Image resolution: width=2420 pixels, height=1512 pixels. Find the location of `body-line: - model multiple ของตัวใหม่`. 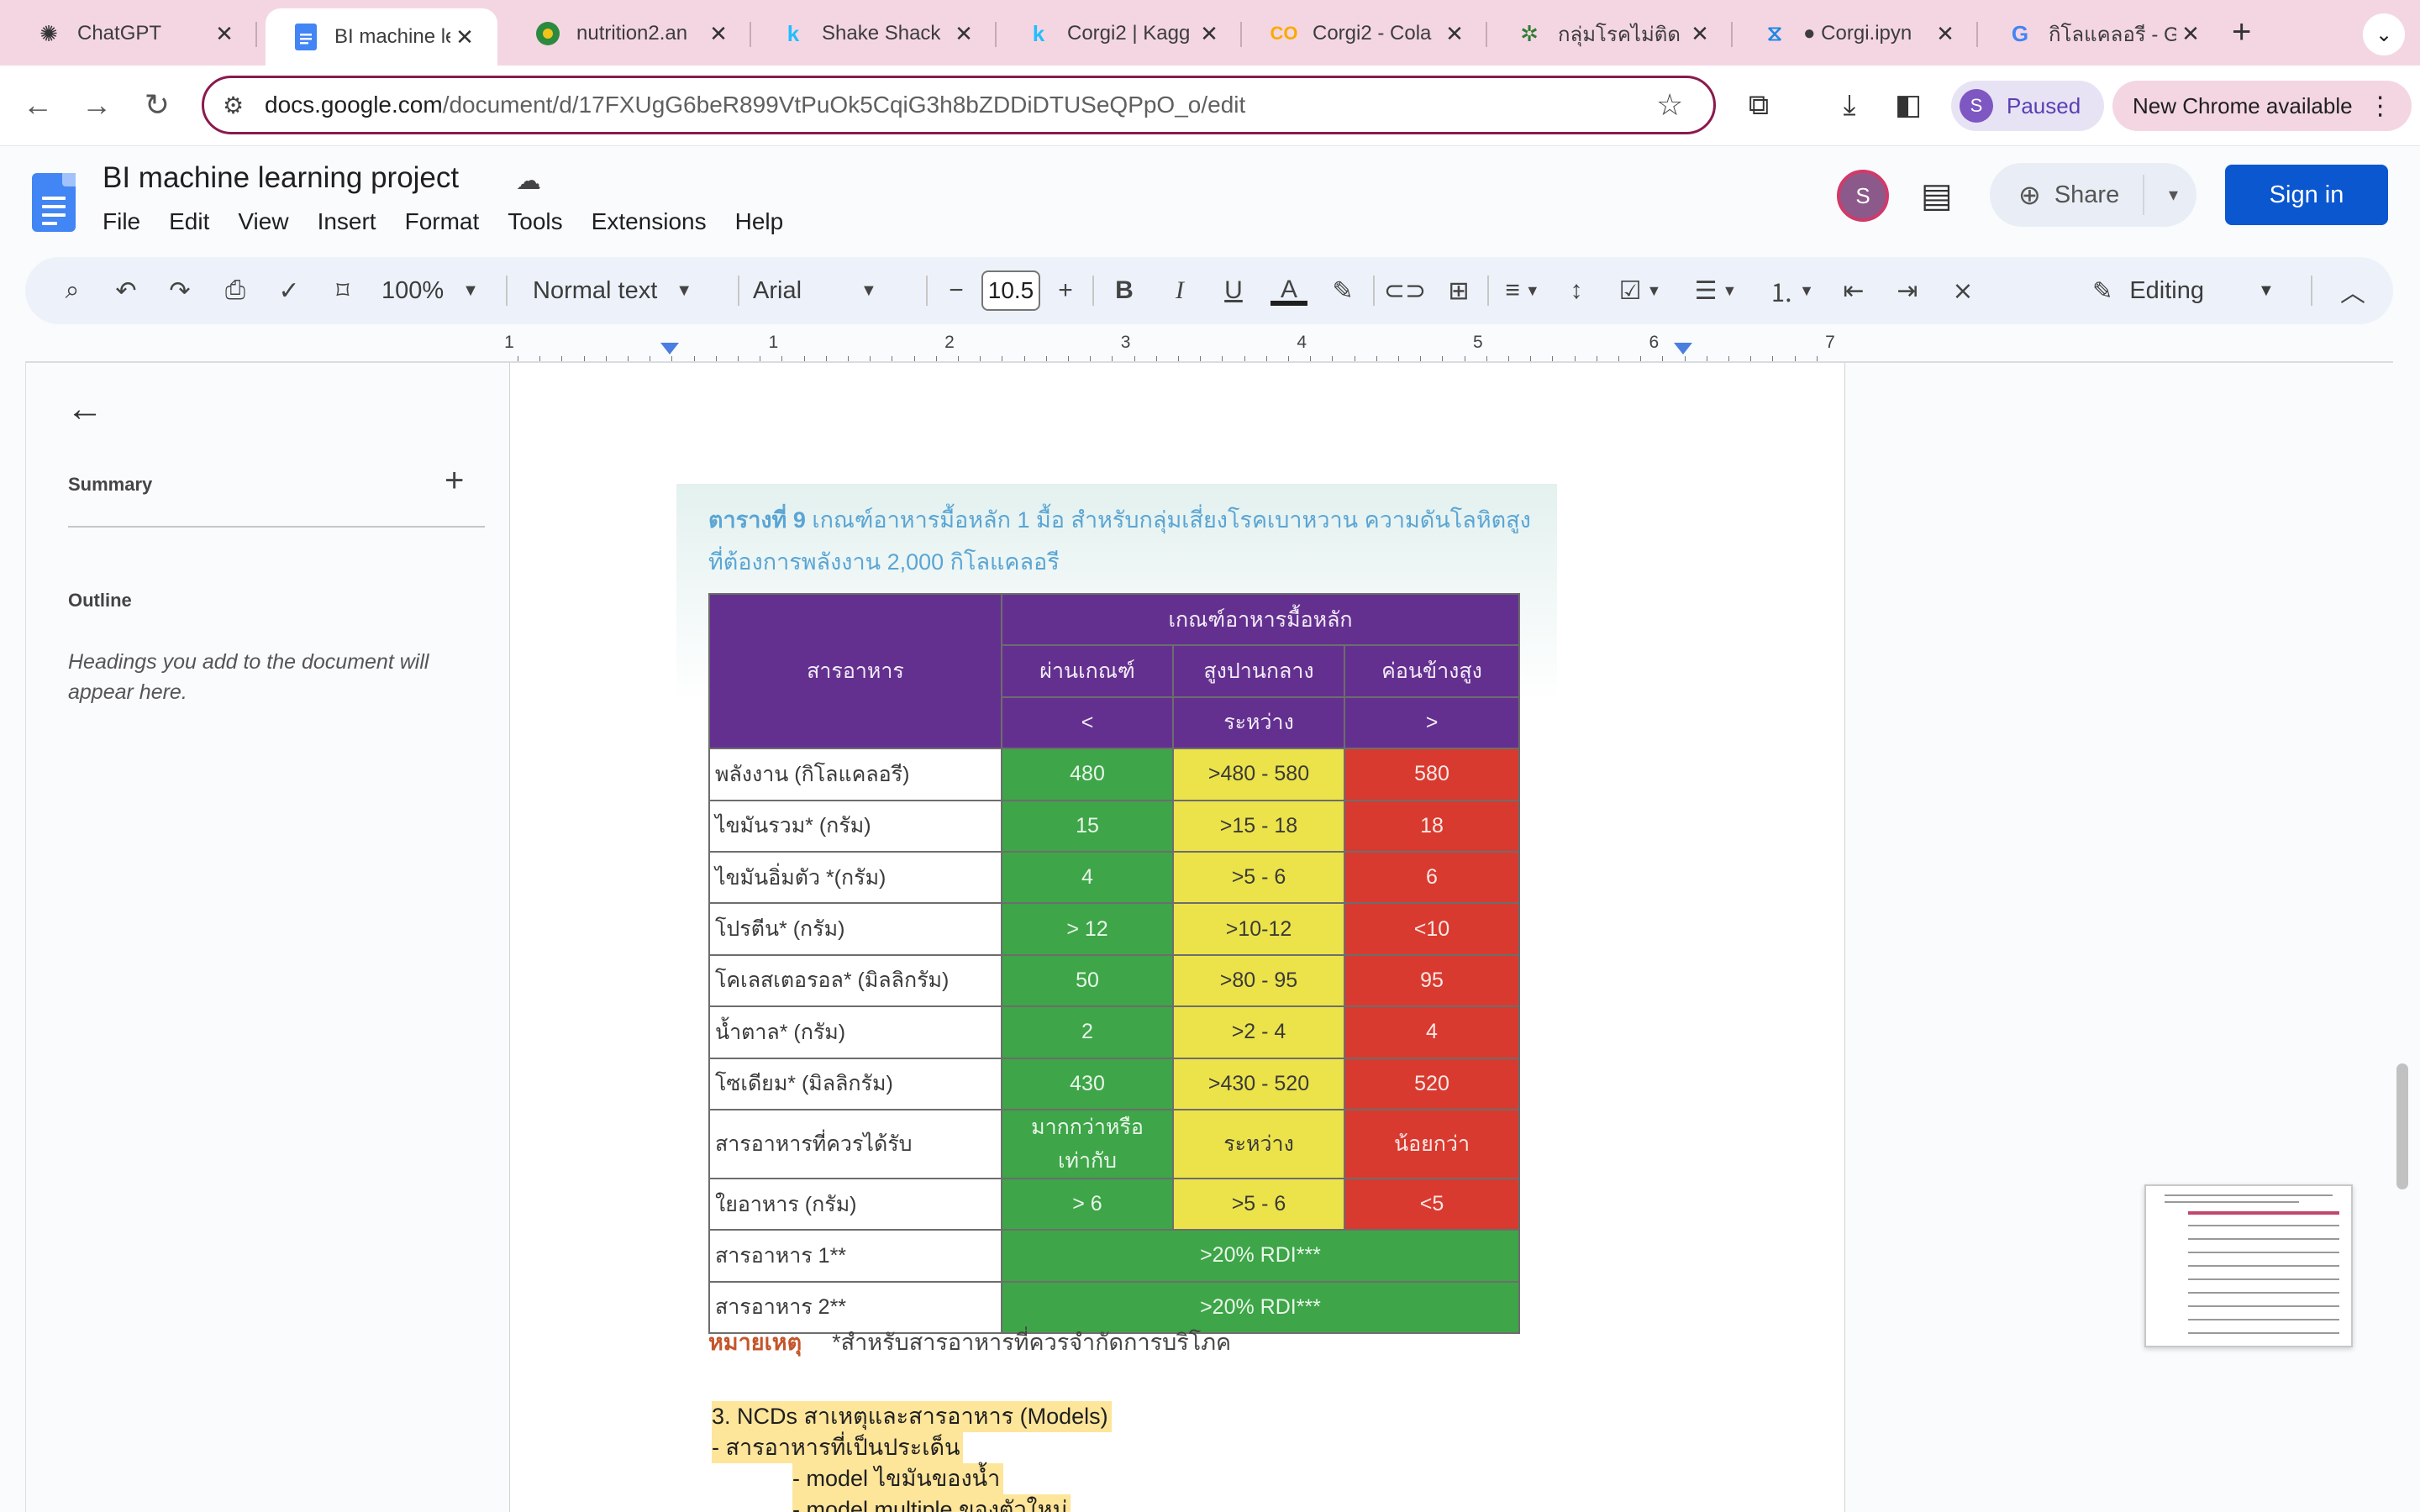

body-line: - model multiple ของตัวใหม่ is located at coordinates (931, 1503).